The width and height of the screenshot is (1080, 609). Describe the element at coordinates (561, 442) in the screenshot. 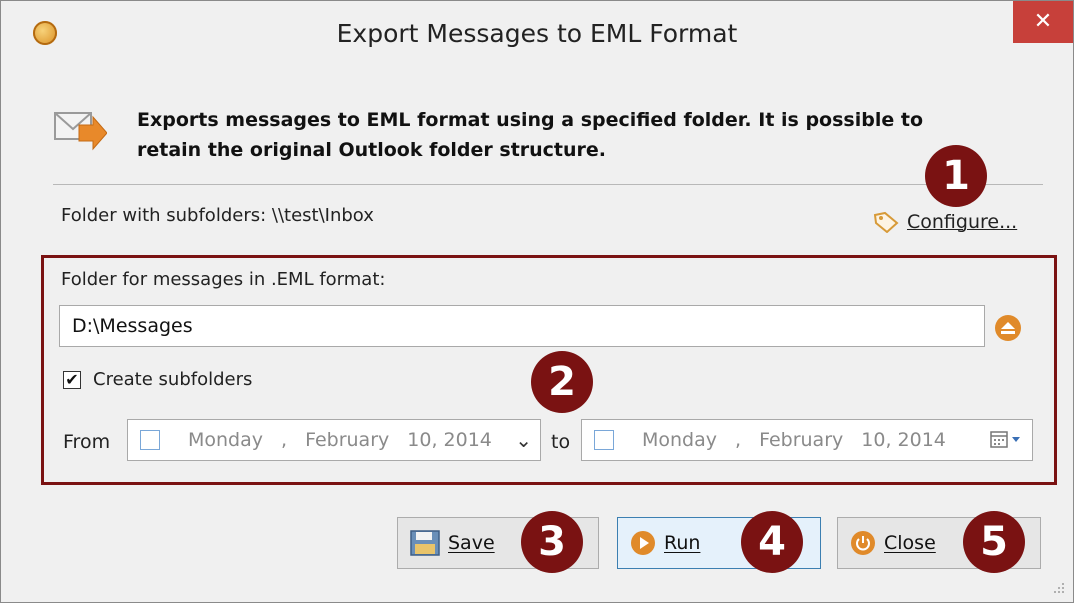

I see `to-label: to` at that location.